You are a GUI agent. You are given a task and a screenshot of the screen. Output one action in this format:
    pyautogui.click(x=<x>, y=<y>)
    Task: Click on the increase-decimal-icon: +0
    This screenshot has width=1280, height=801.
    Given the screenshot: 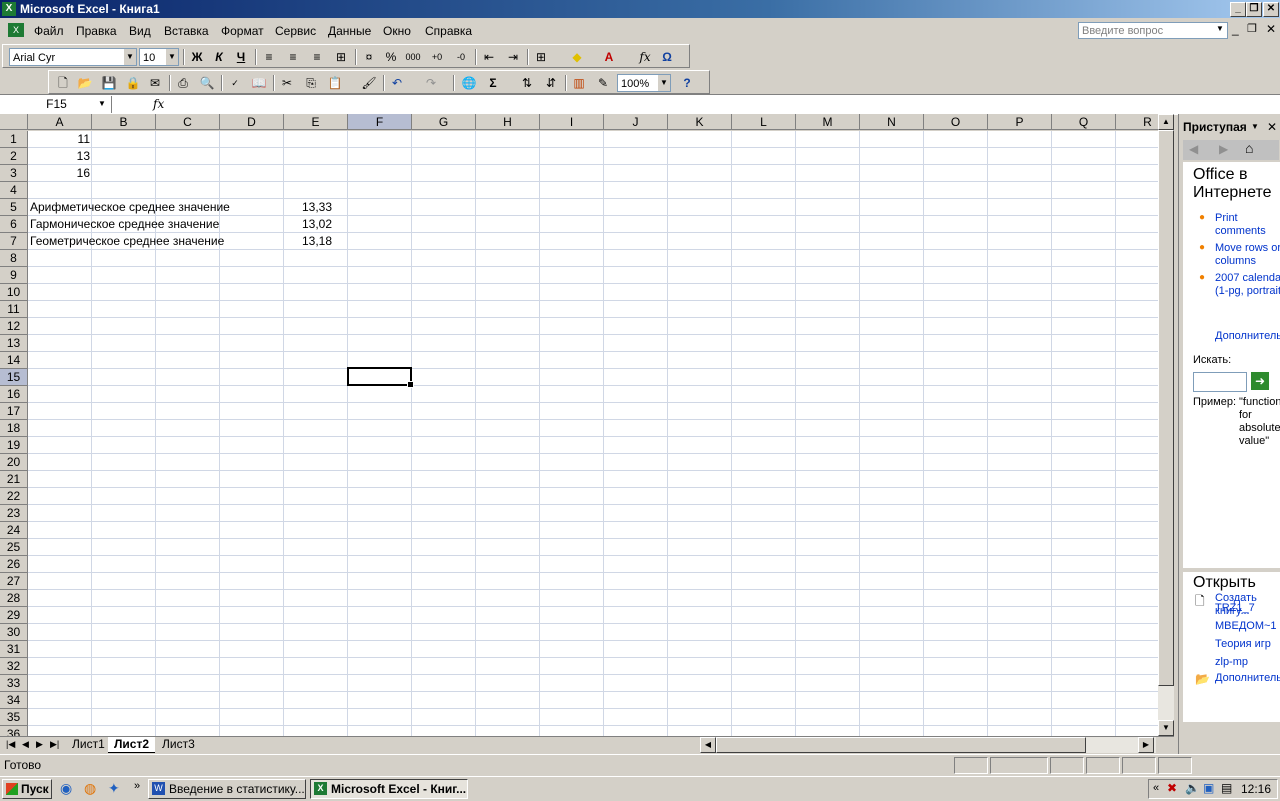 What is the action you would take?
    pyautogui.click(x=437, y=57)
    